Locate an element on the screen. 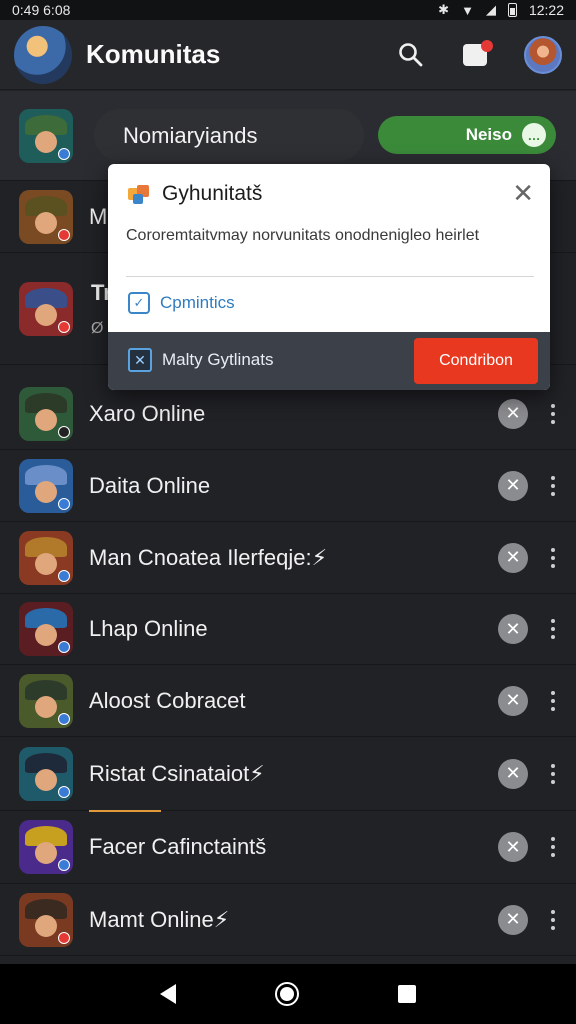 The height and width of the screenshot is (1024, 576). puzzle-icon is located at coordinates (139, 194).